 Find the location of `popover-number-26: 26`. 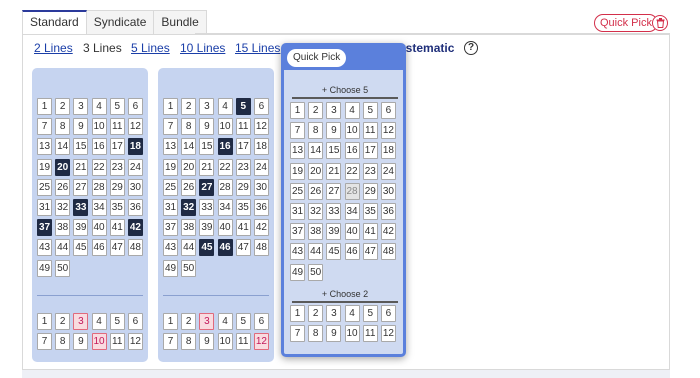

popover-number-26: 26 is located at coordinates (316, 191).